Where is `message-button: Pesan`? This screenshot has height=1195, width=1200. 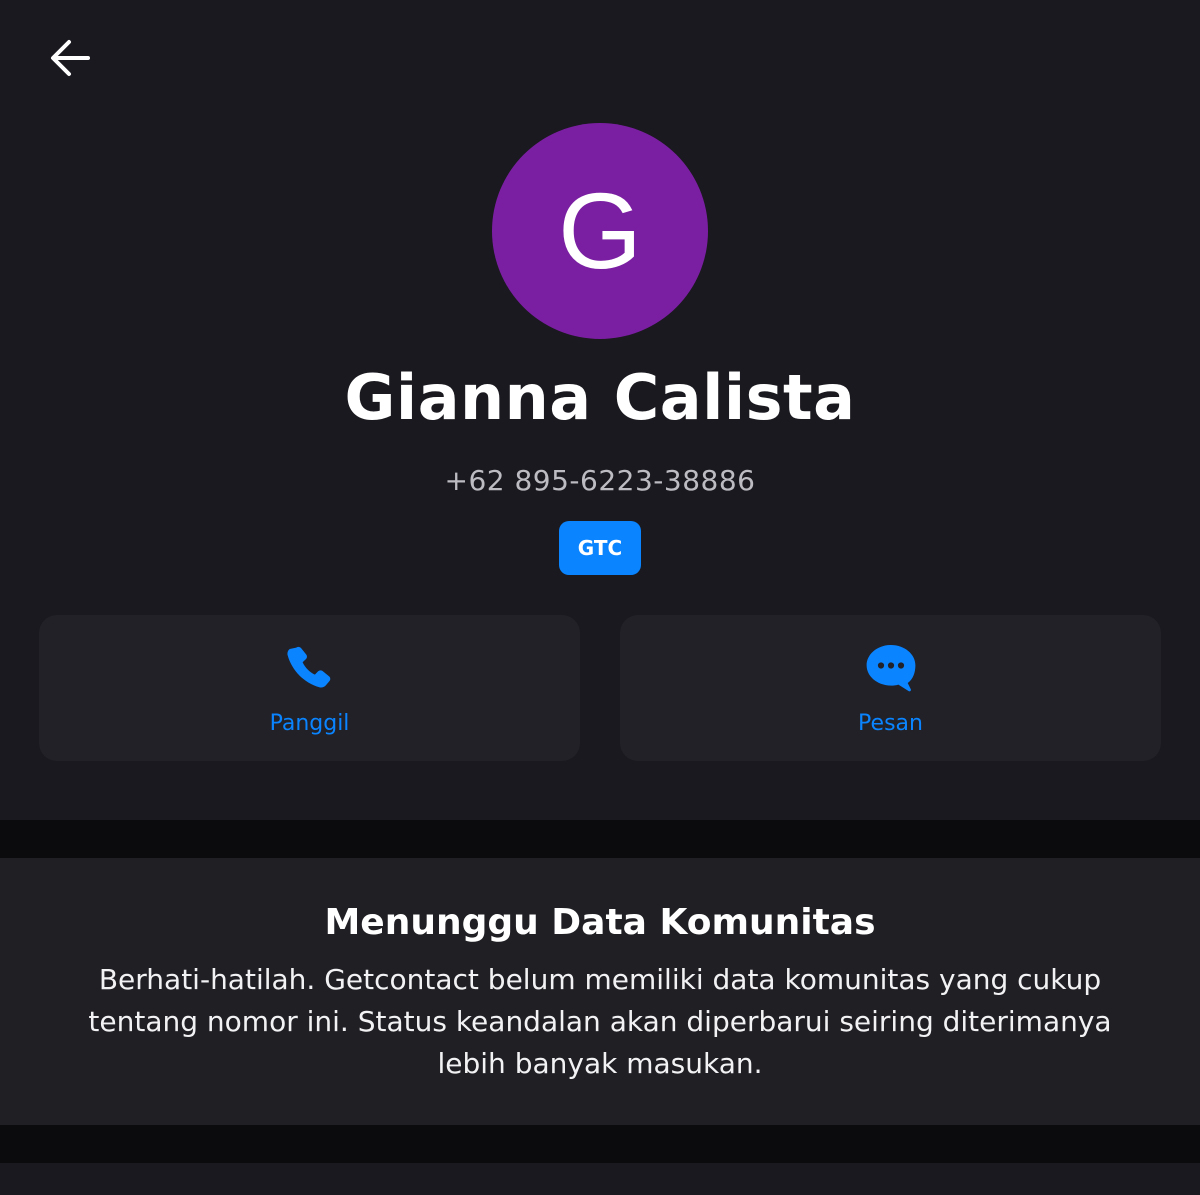
message-button: Pesan is located at coordinates (890, 688).